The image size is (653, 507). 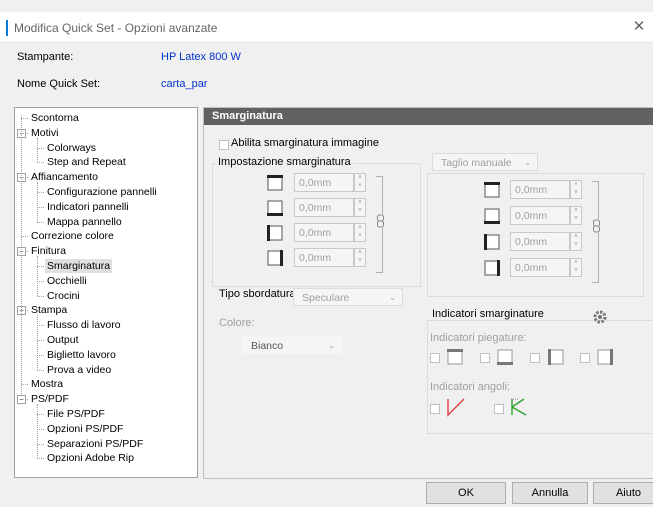 I want to click on tree-item: Output, so click(x=63, y=340).